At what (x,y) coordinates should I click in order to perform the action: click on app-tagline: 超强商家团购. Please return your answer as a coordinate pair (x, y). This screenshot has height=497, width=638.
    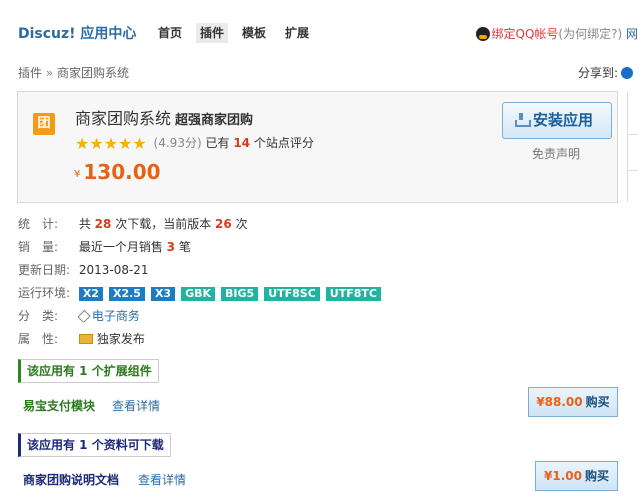
    Looking at the image, I should click on (214, 120).